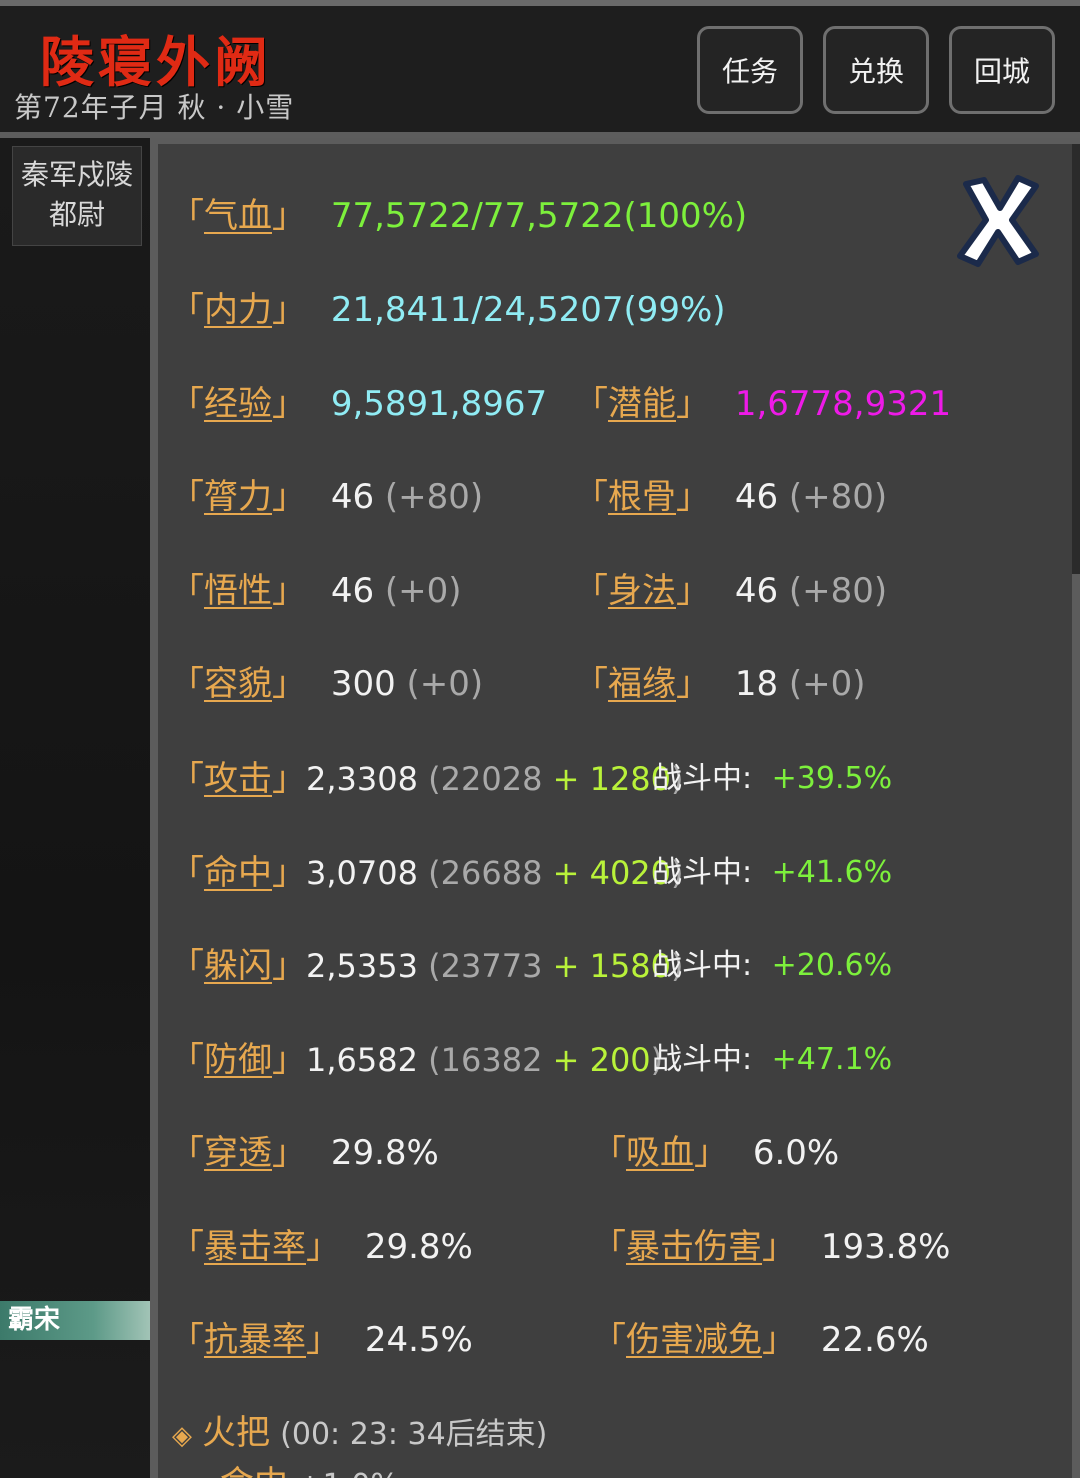 The width and height of the screenshot is (1080, 1478). I want to click on stat-bonus-comprehension: (+0), so click(423, 591).